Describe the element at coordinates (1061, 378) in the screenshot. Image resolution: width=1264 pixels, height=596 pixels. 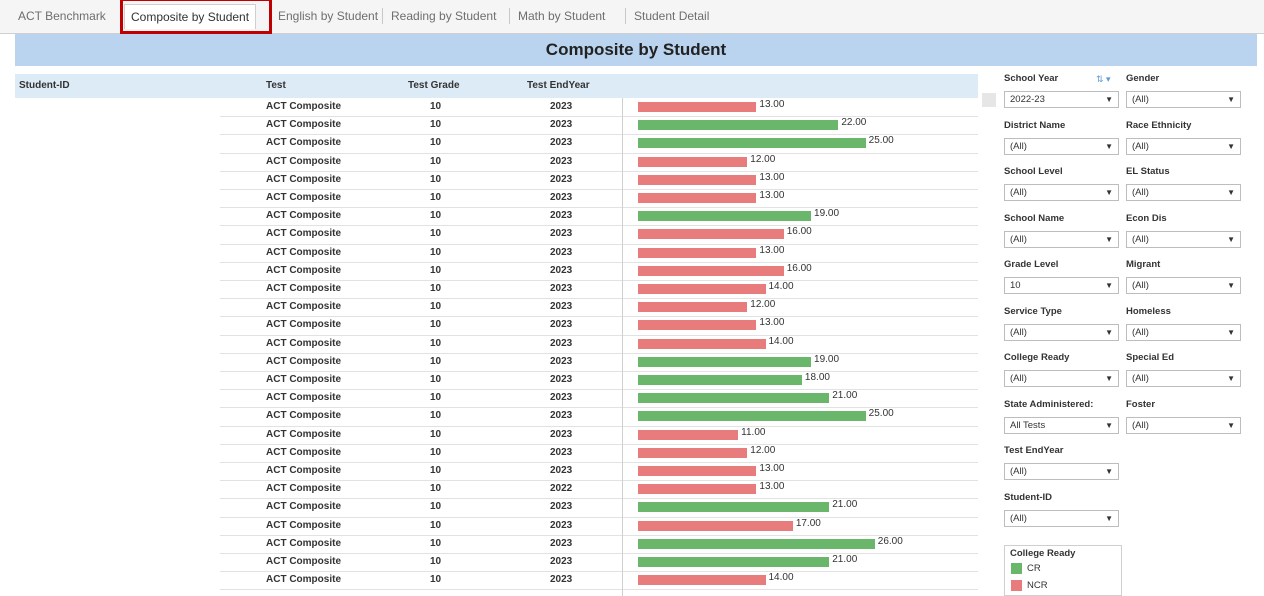
I see `filter-dropdown-college-ready: (All) ▼` at that location.